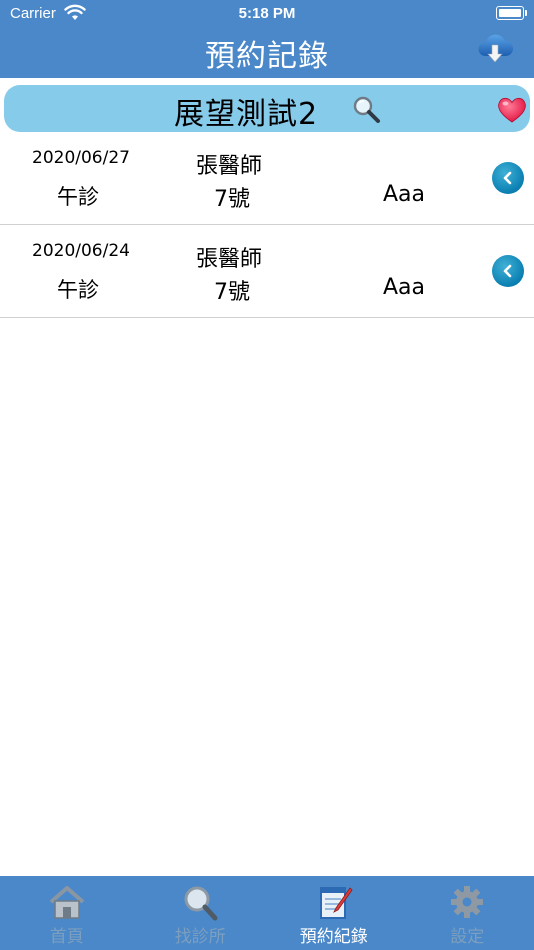 Image resolution: width=534 pixels, height=950 pixels. I want to click on status-bar: Carrier 5:18 PM, so click(267, 14).